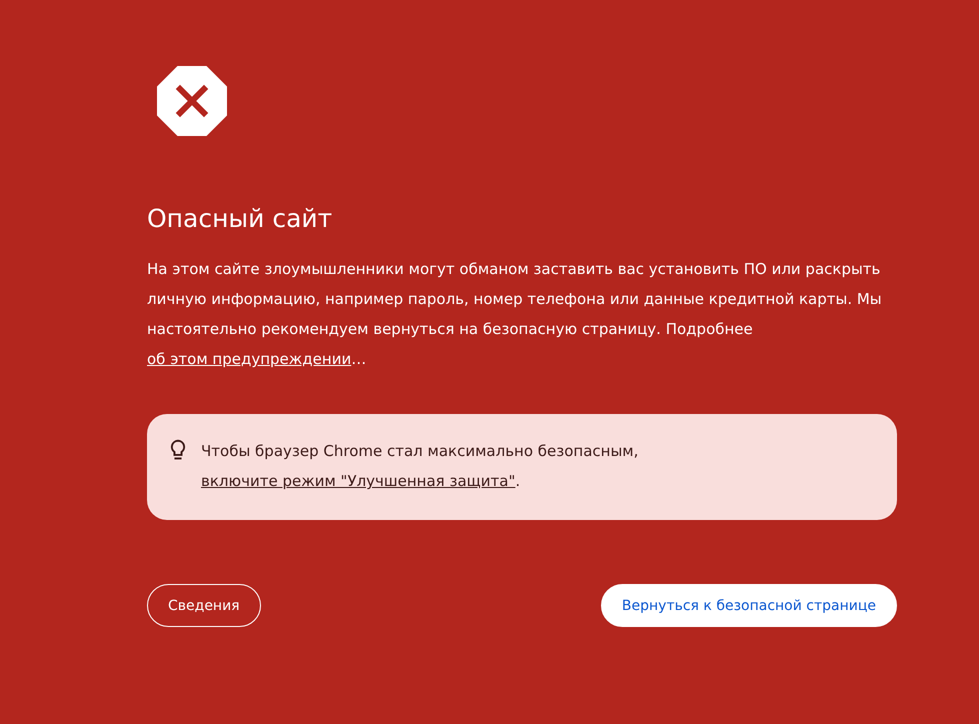 This screenshot has width=979, height=724. What do you see at coordinates (420, 466) in the screenshot?
I see `tip-text: Чтобы браузер Chrome стал максимально безопасным, включите режим "Улучшенная защита".` at bounding box center [420, 466].